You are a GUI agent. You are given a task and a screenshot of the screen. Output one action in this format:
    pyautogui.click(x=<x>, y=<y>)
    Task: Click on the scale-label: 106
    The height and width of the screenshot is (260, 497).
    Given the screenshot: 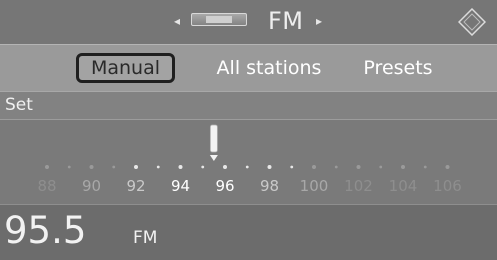 What is the action you would take?
    pyautogui.click(x=447, y=186)
    